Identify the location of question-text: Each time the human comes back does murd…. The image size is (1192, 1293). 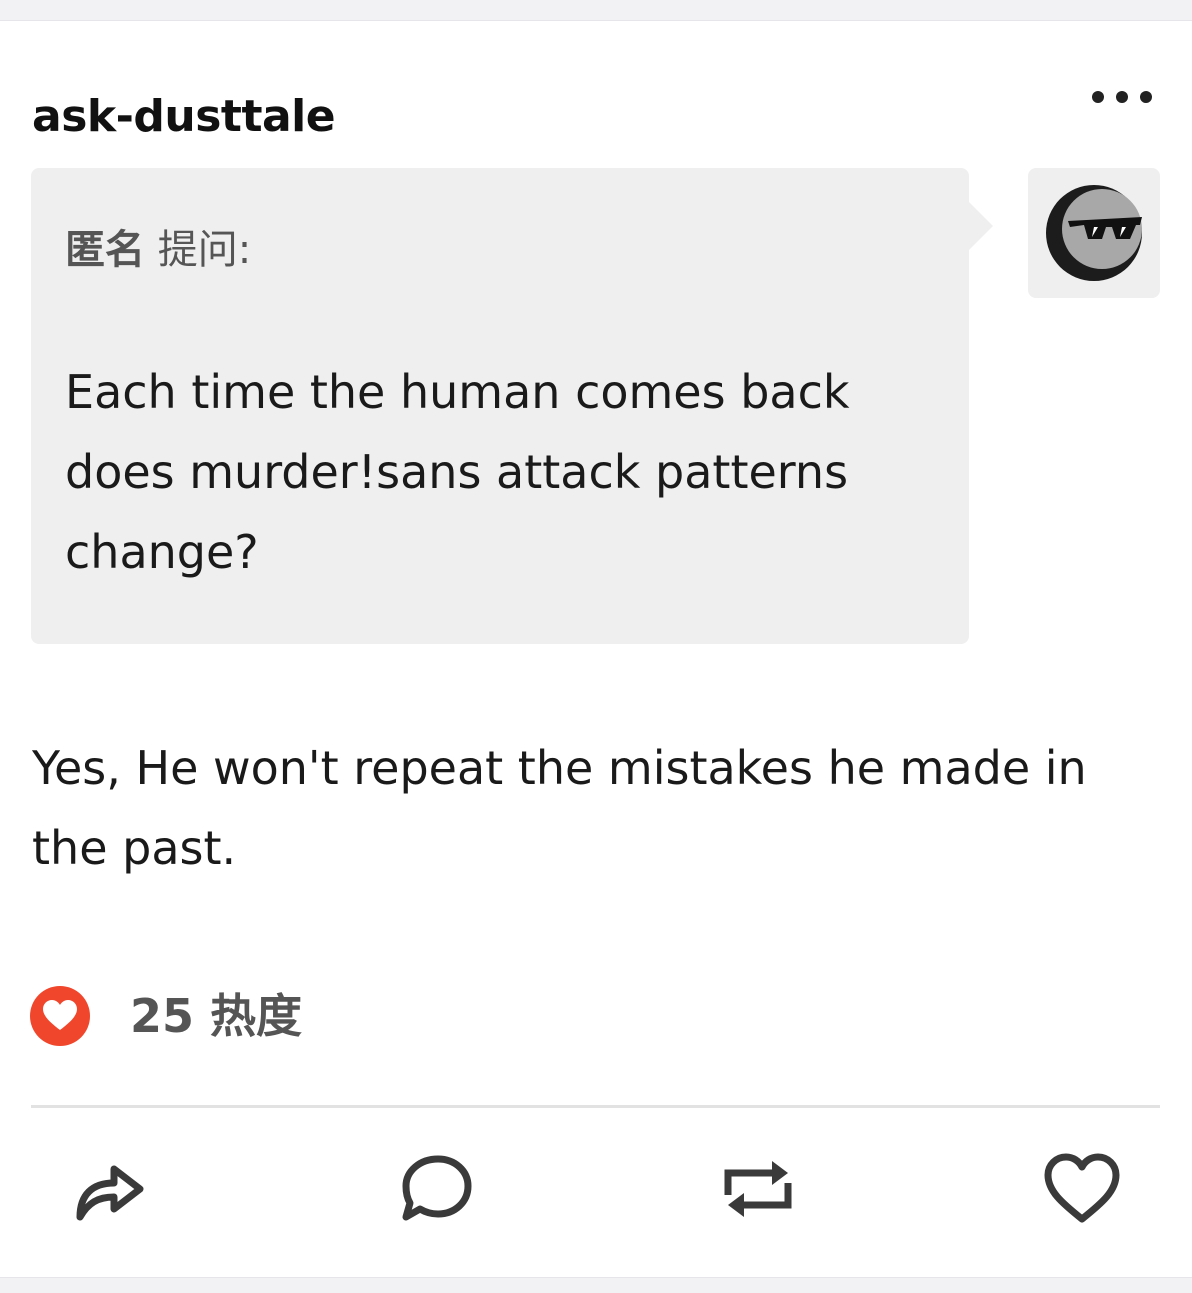
(457, 472).